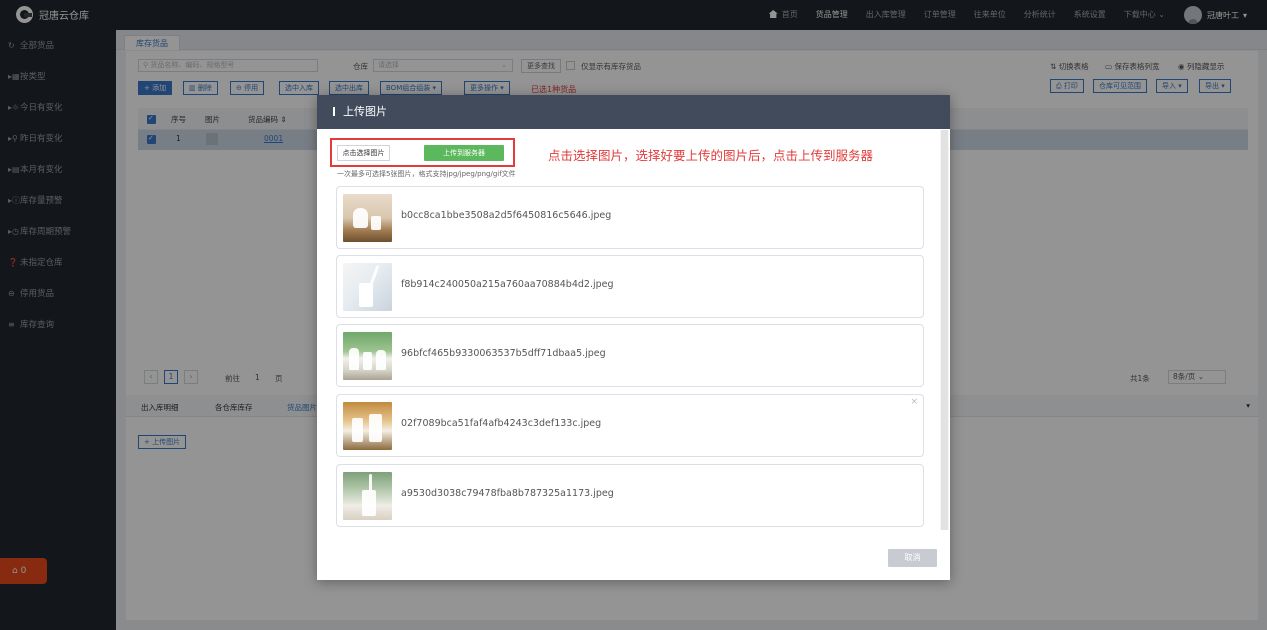 The image size is (1267, 630). I want to click on dialog-scrollbar-thumb, so click(944, 330).